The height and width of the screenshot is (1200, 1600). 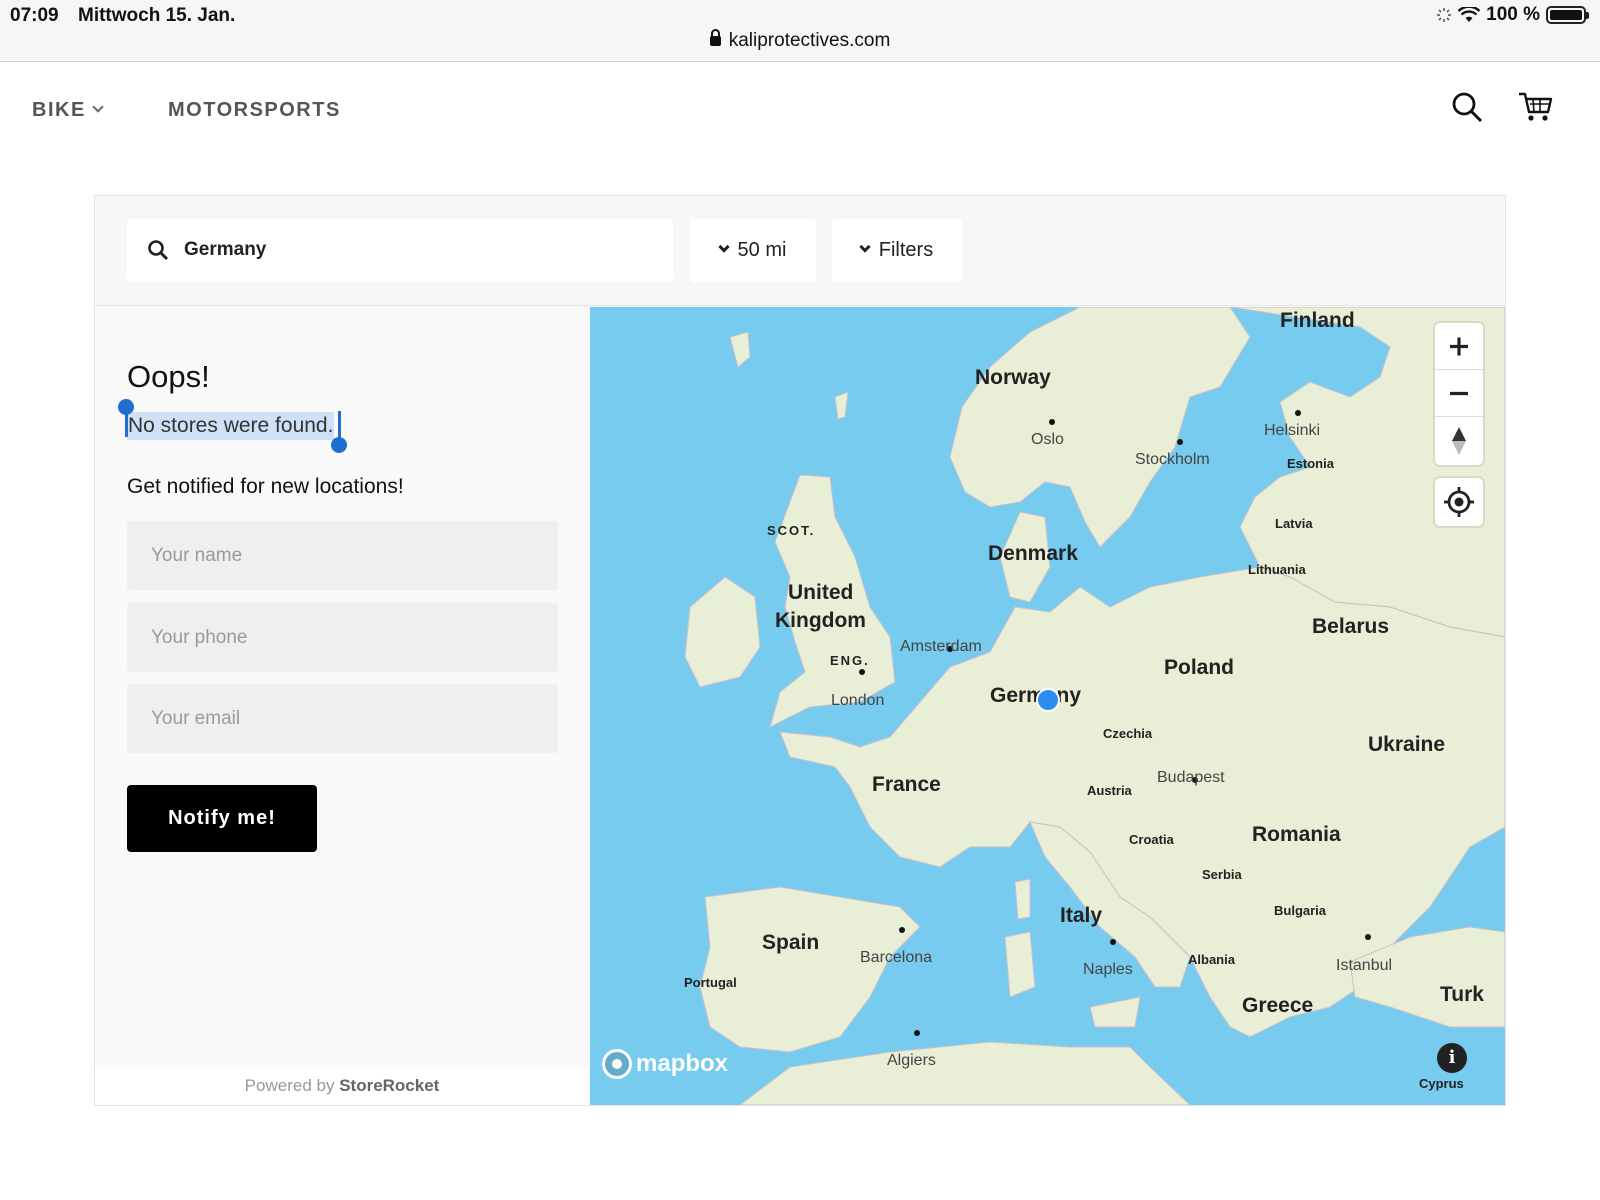 I want to click on locator-search-bar: Germany 50 mi Filters, so click(x=800, y=251).